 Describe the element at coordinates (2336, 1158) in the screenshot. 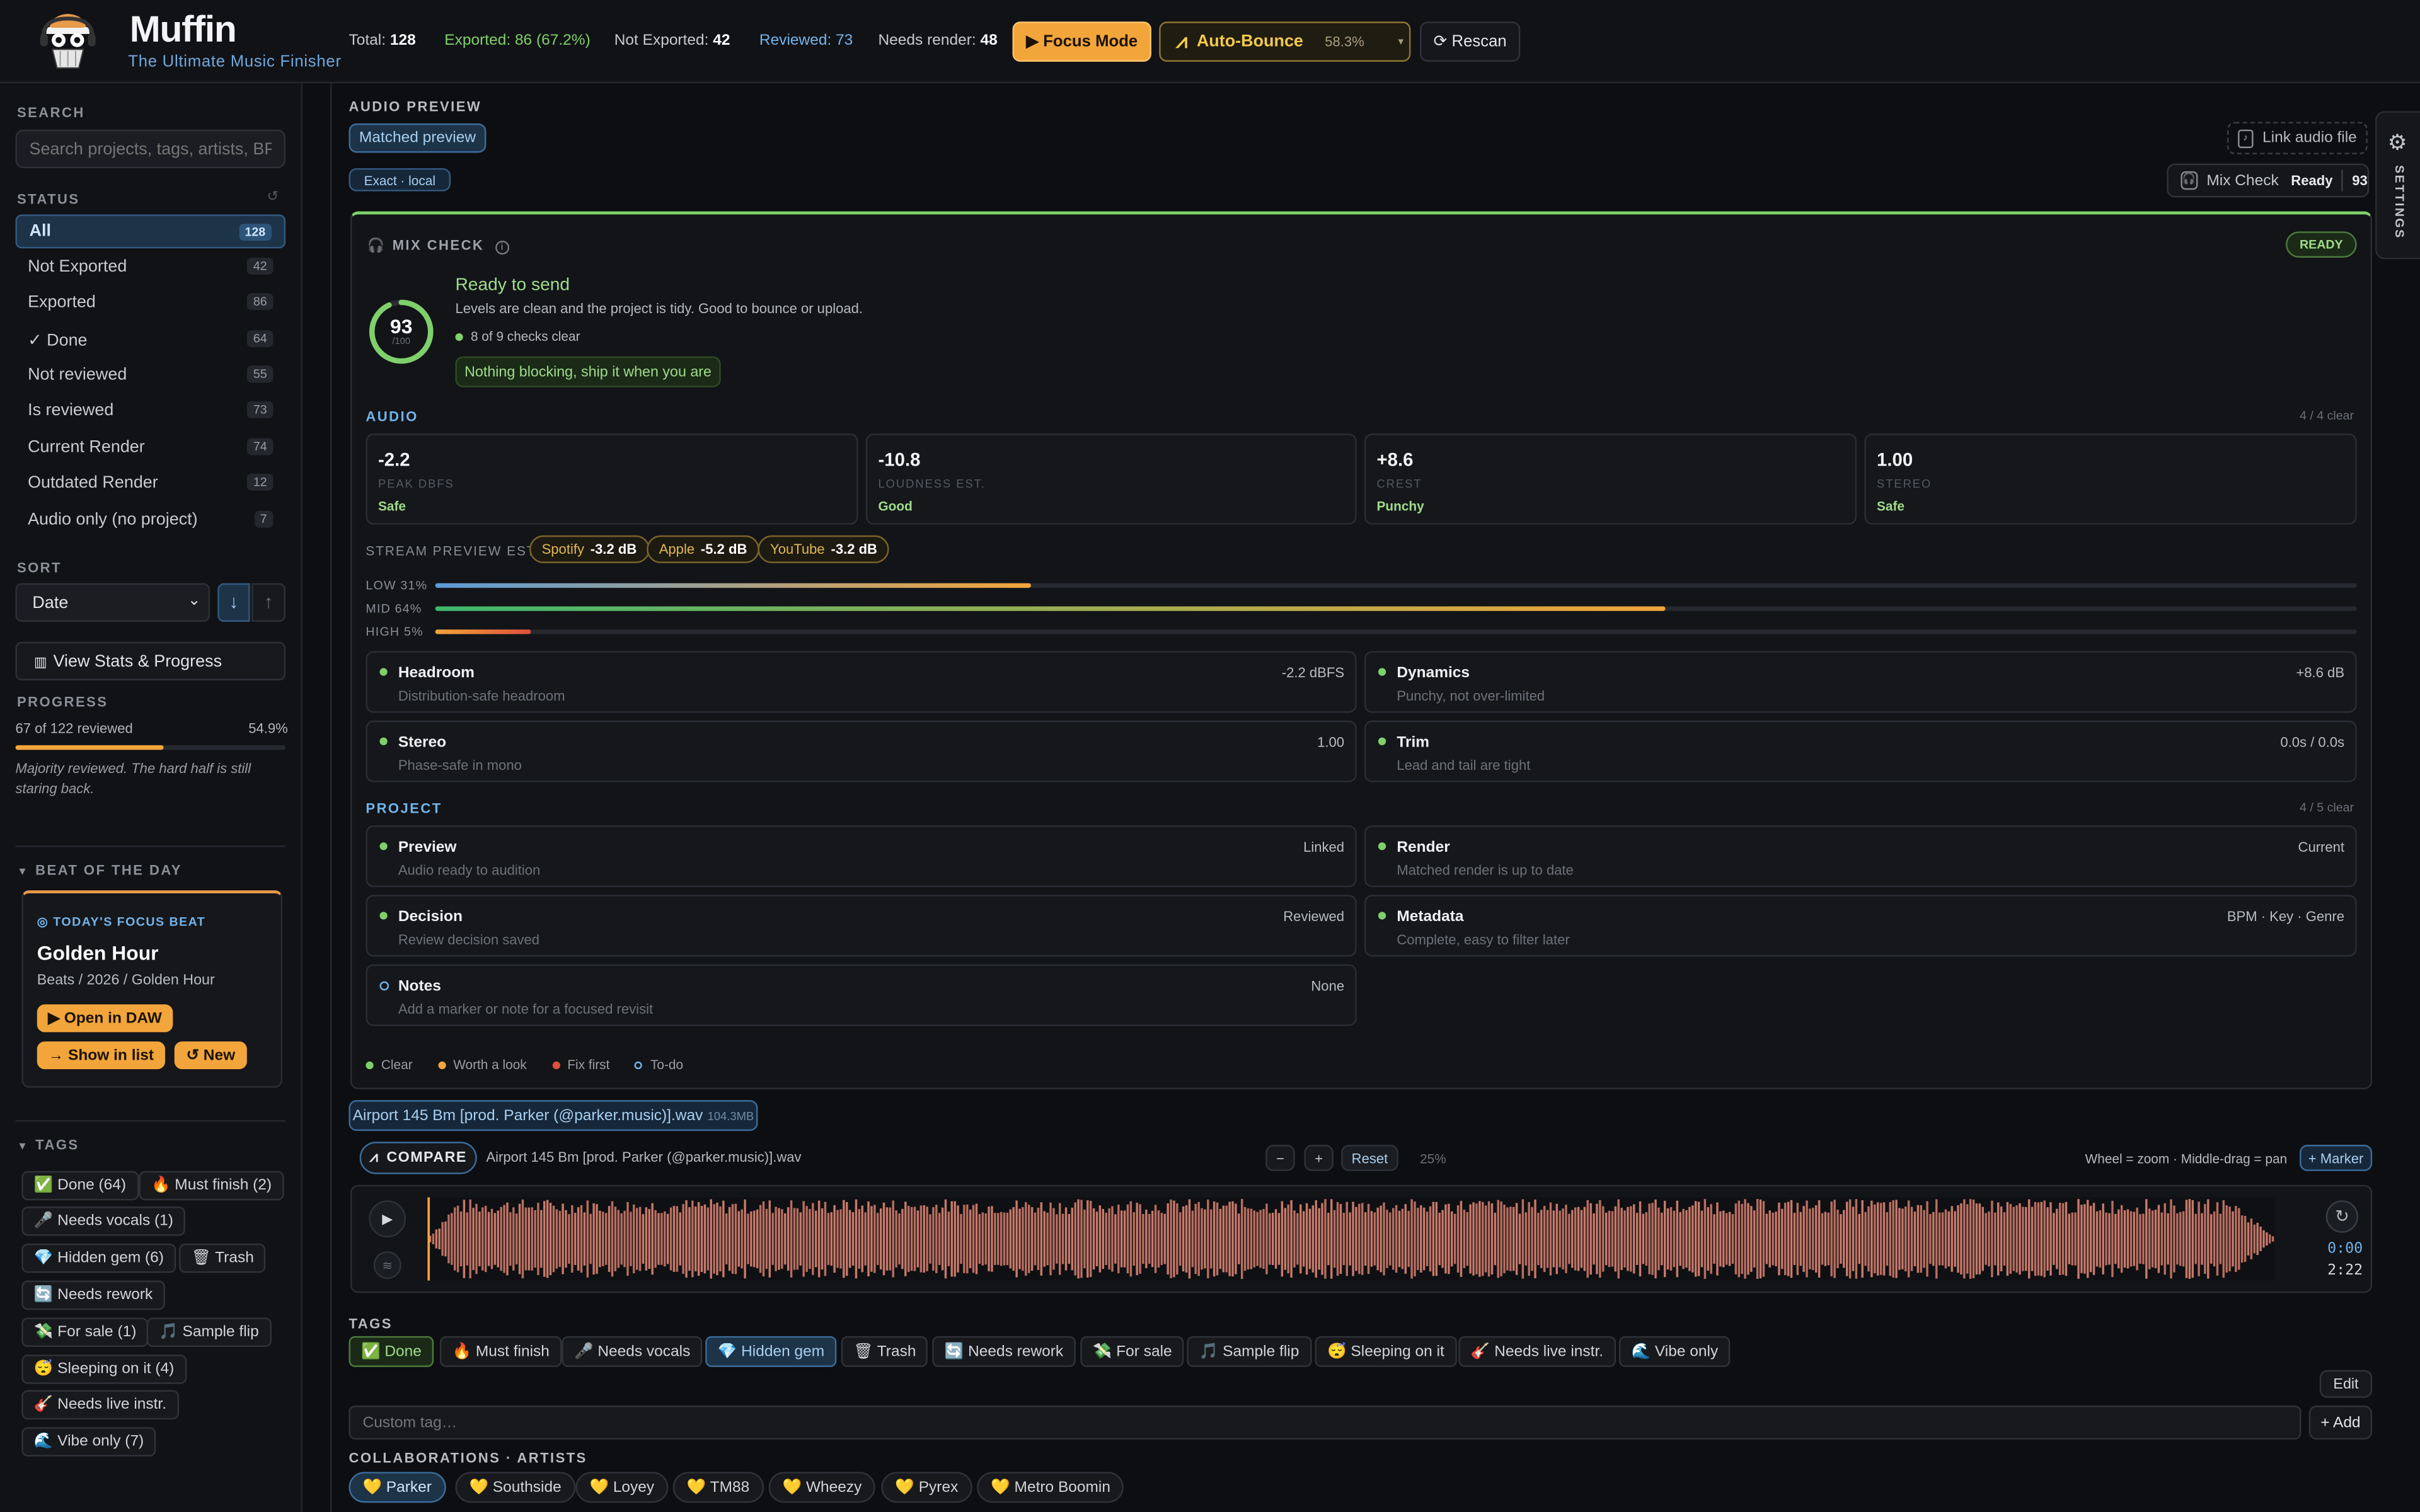

I see `add-marker-button: + Marker` at that location.